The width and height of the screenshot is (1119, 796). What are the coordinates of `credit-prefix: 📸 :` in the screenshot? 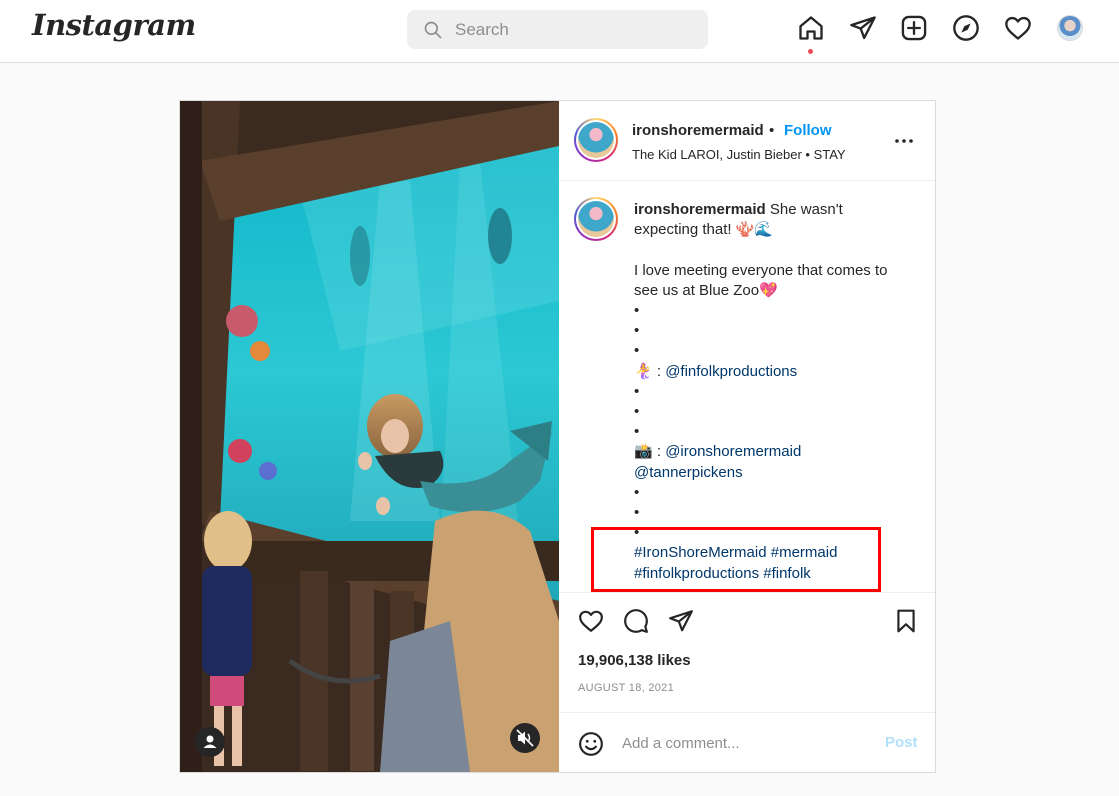 It's located at (650, 452).